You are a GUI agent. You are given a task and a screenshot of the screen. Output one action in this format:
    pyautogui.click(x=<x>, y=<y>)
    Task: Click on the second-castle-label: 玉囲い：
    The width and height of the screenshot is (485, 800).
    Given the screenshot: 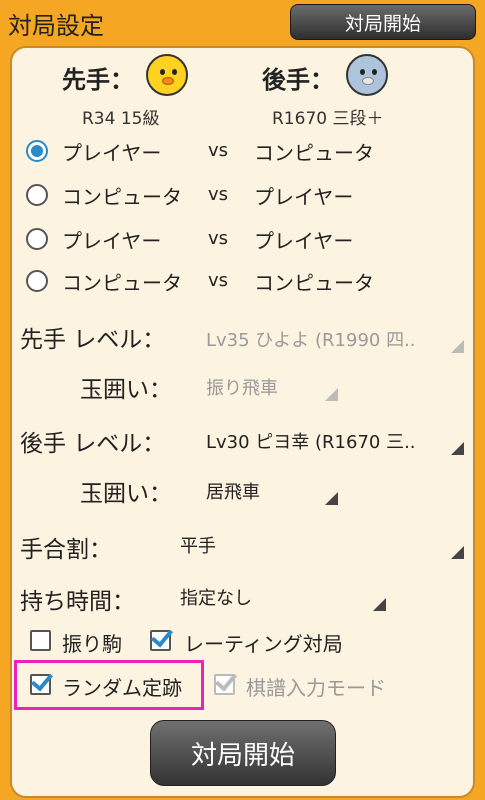 What is the action you would take?
    pyautogui.click(x=126, y=494)
    